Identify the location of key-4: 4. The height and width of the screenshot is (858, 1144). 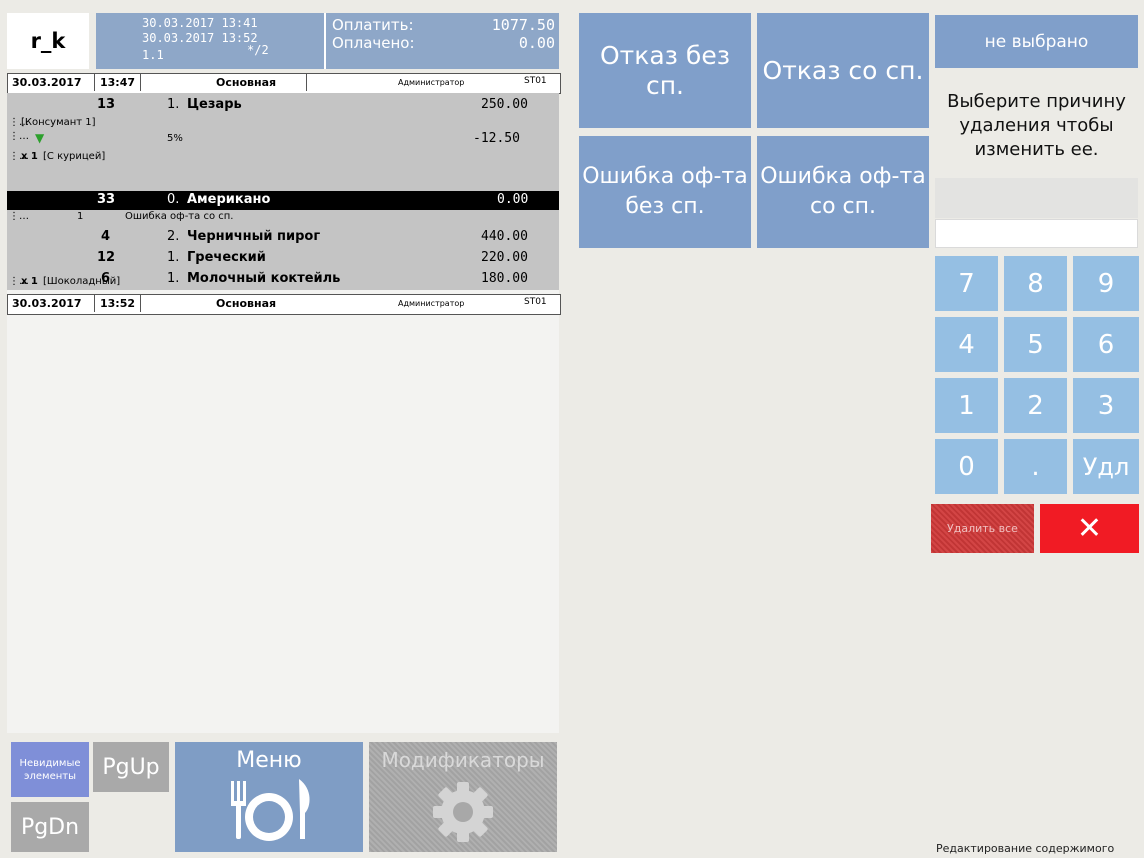
(966, 344).